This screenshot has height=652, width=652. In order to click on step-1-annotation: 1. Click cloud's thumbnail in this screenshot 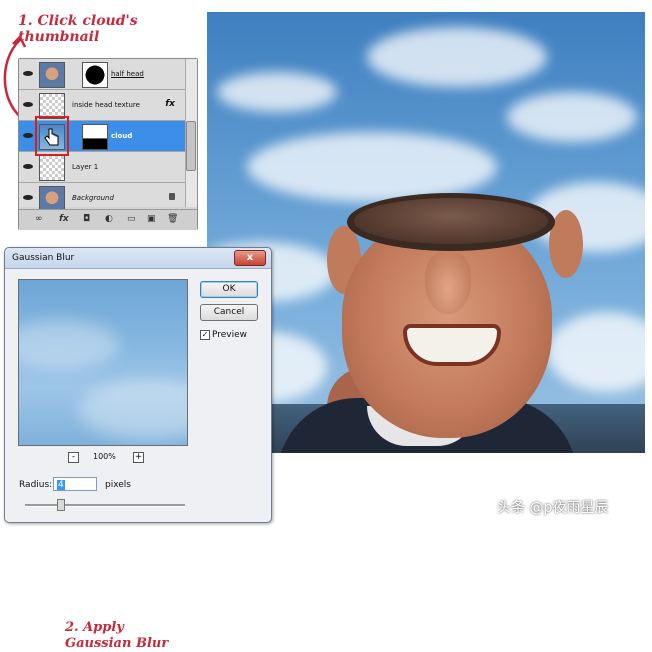, I will do `click(78, 29)`.